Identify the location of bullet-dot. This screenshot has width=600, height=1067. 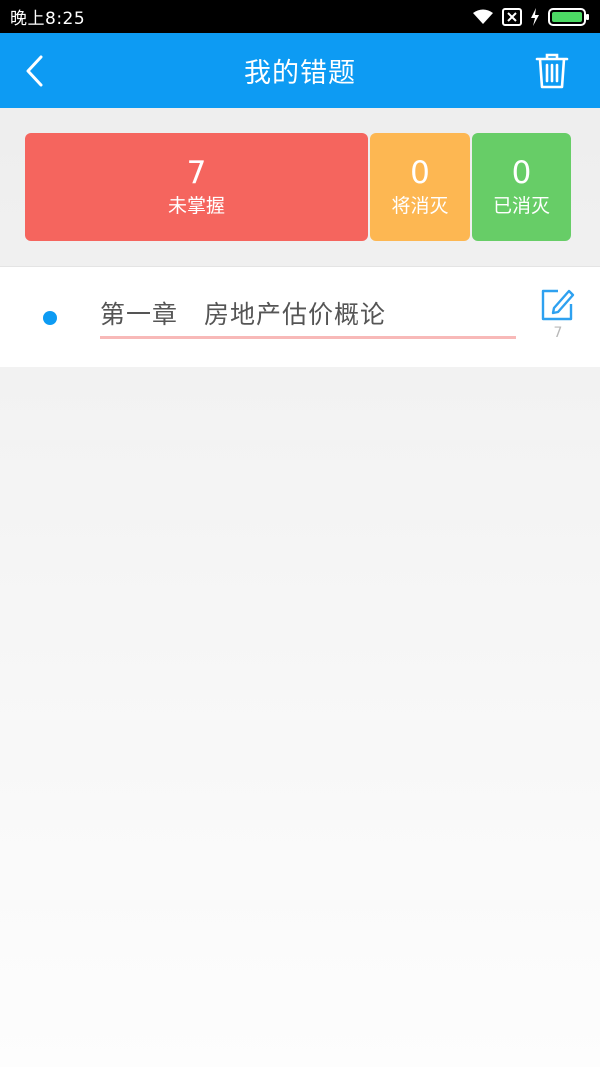
(50, 318).